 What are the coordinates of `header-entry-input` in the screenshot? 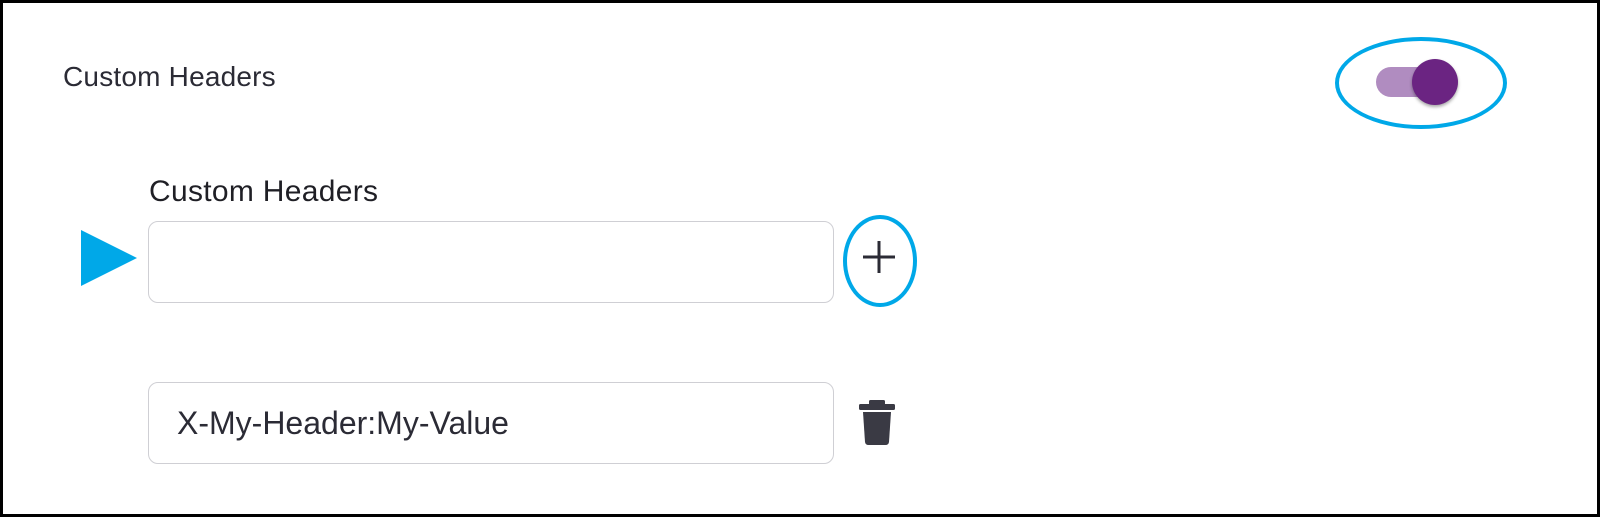 It's located at (491, 423).